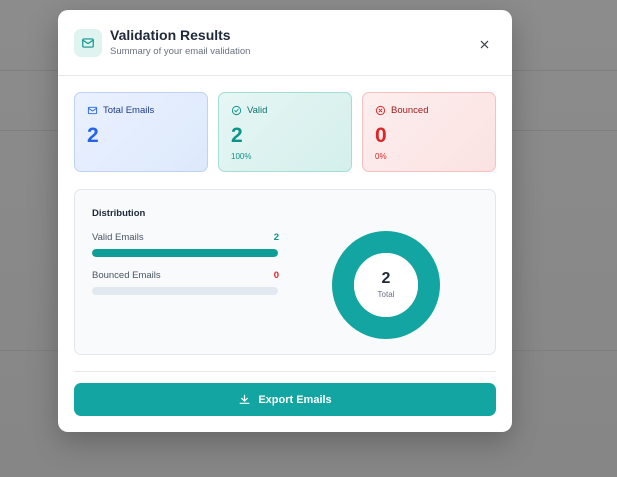 The height and width of the screenshot is (477, 617). Describe the element at coordinates (241, 156) in the screenshot. I see `valid-percent: 100%` at that location.